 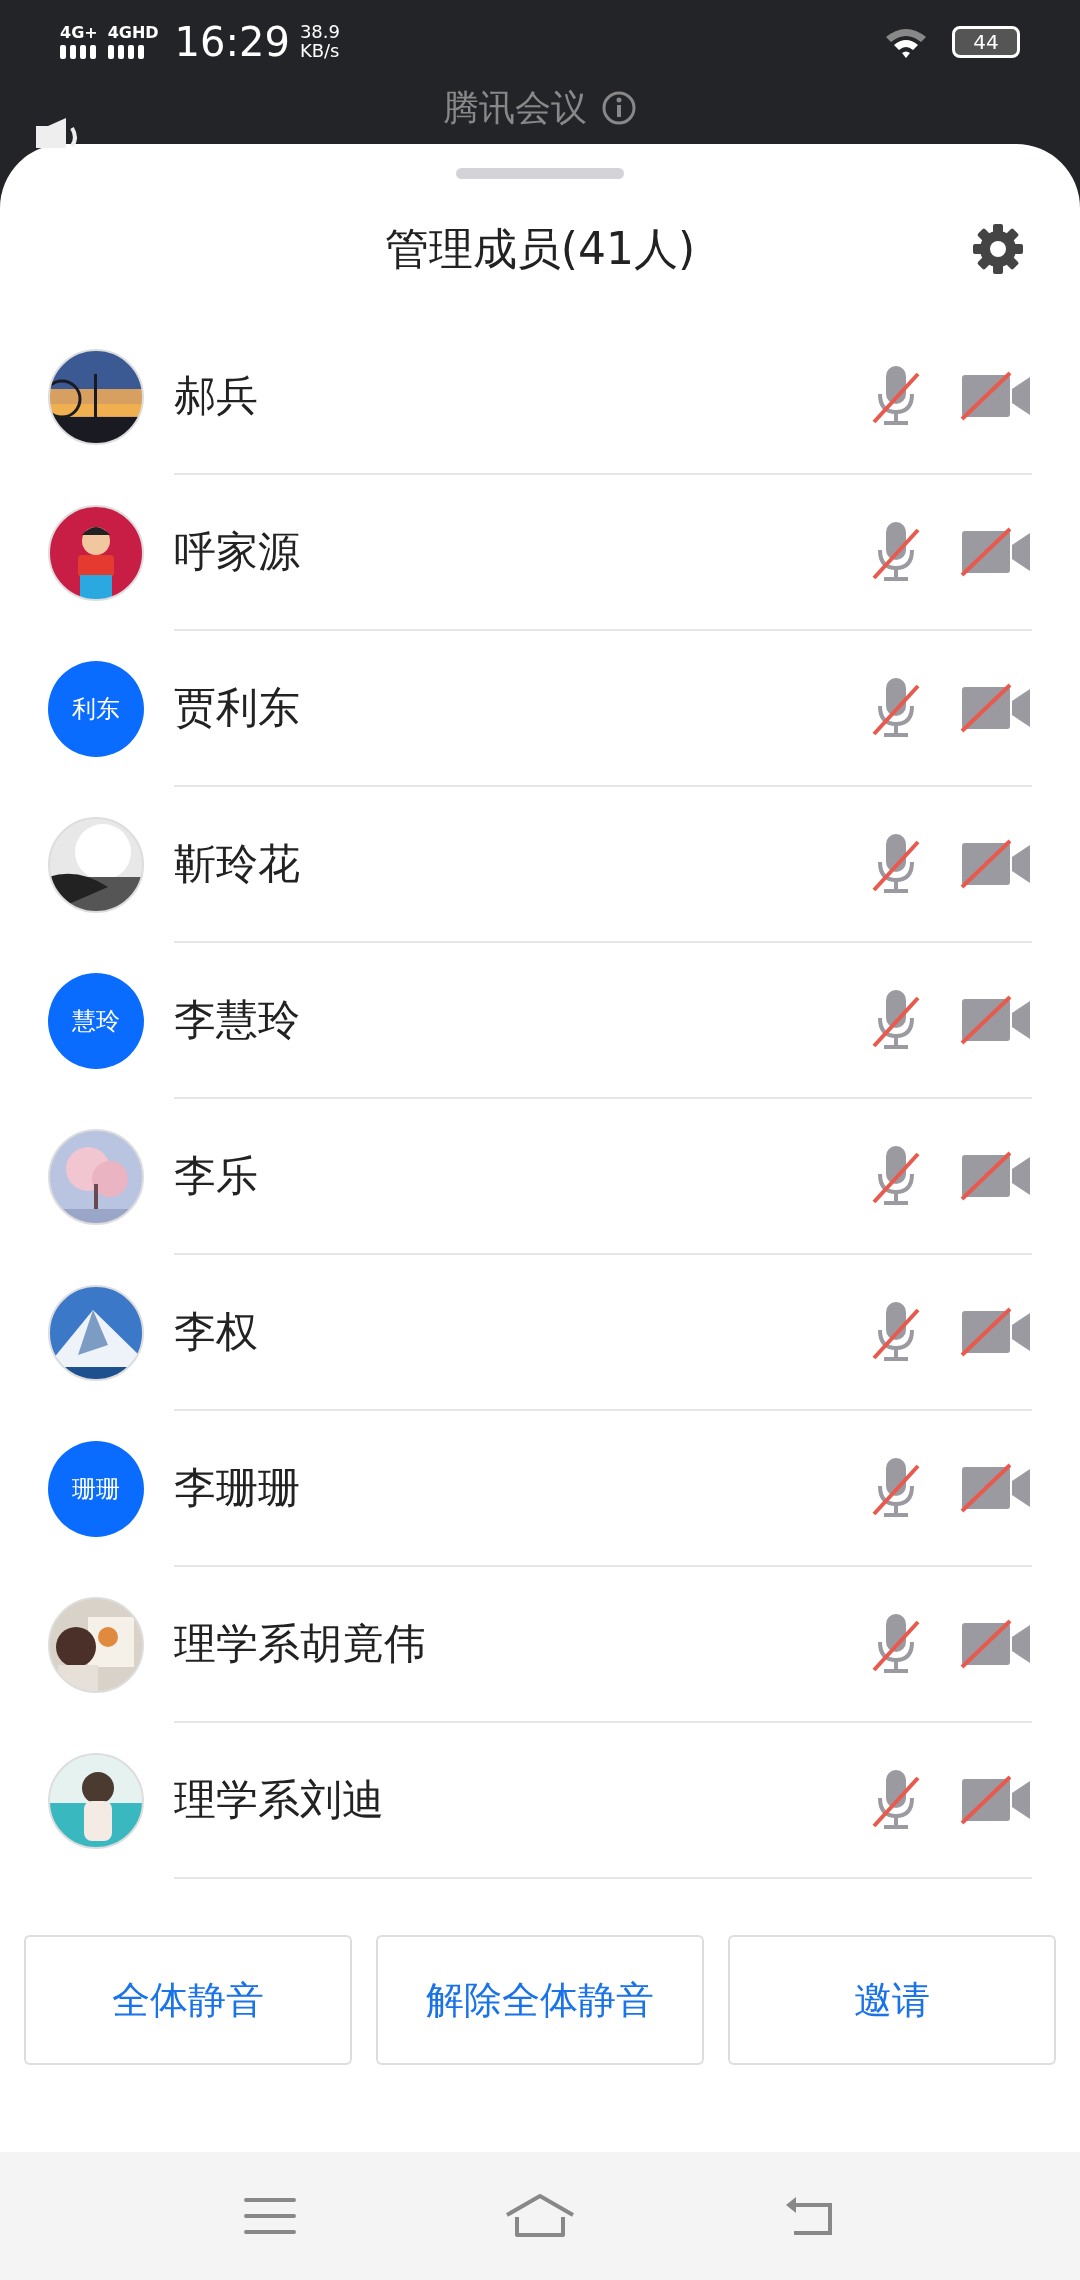 What do you see at coordinates (540, 1801) in the screenshot?
I see `member-row: 理学系刘迪` at bounding box center [540, 1801].